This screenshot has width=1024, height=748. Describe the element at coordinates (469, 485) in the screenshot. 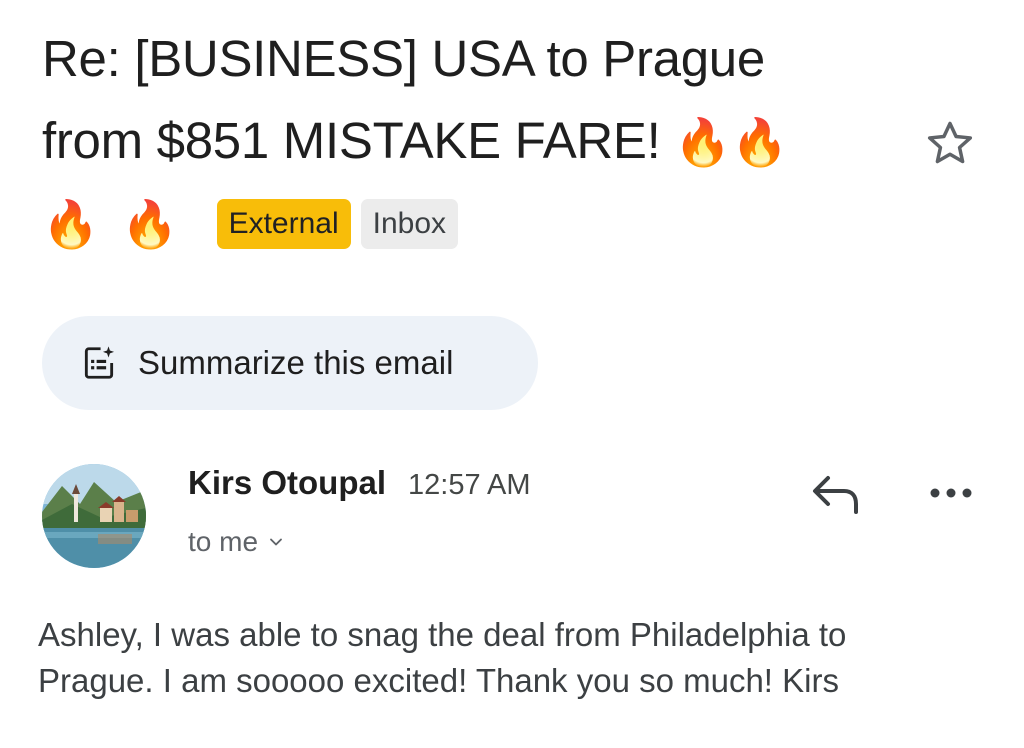

I see `email-time: 12:57 AM` at that location.